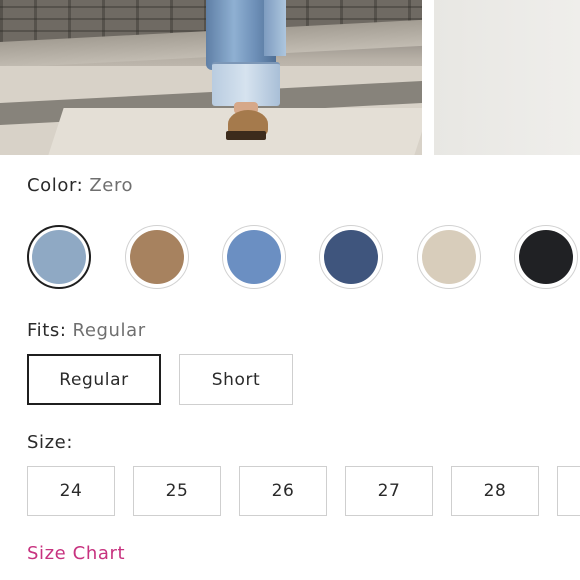 This screenshot has height=580, width=580. I want to click on color-selected-value: Zero, so click(111, 185).